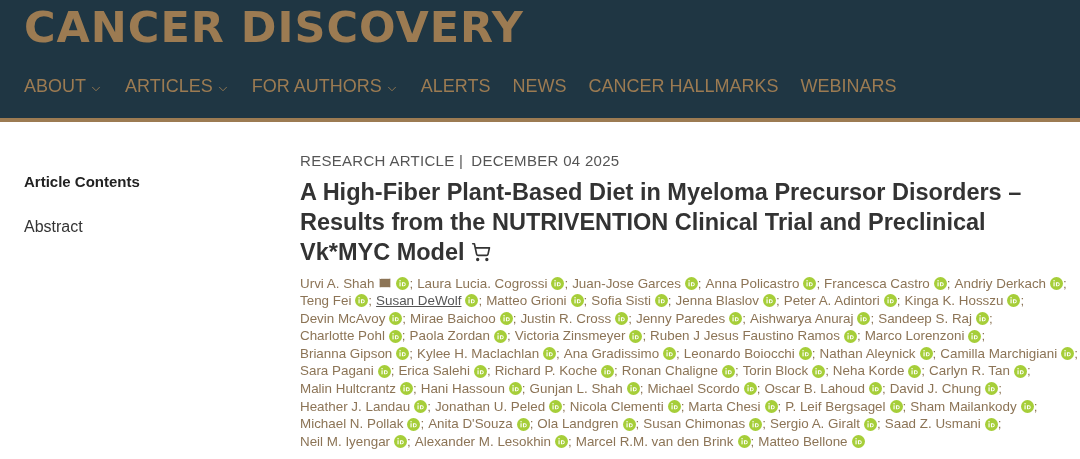 Image resolution: width=1080 pixels, height=459 pixels. I want to click on author-link: Alexander M. Lesokhin, so click(491, 441).